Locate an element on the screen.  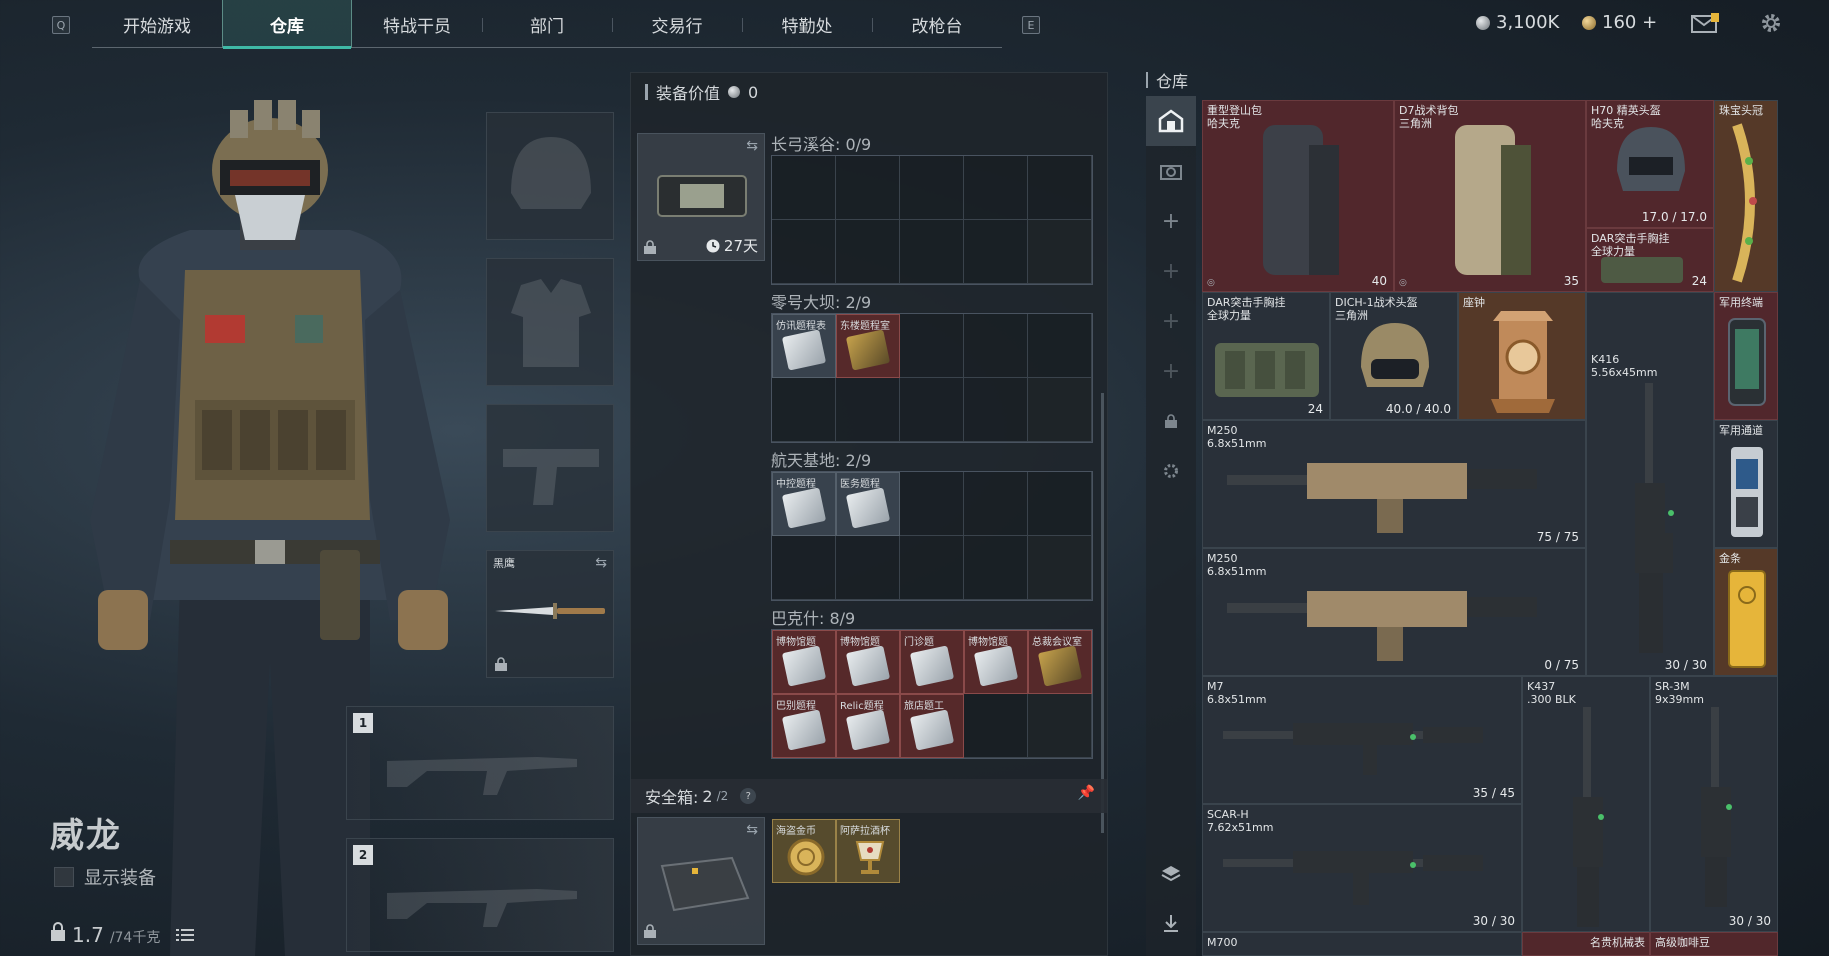
safebox-slot: ⇆ is located at coordinates (701, 881).